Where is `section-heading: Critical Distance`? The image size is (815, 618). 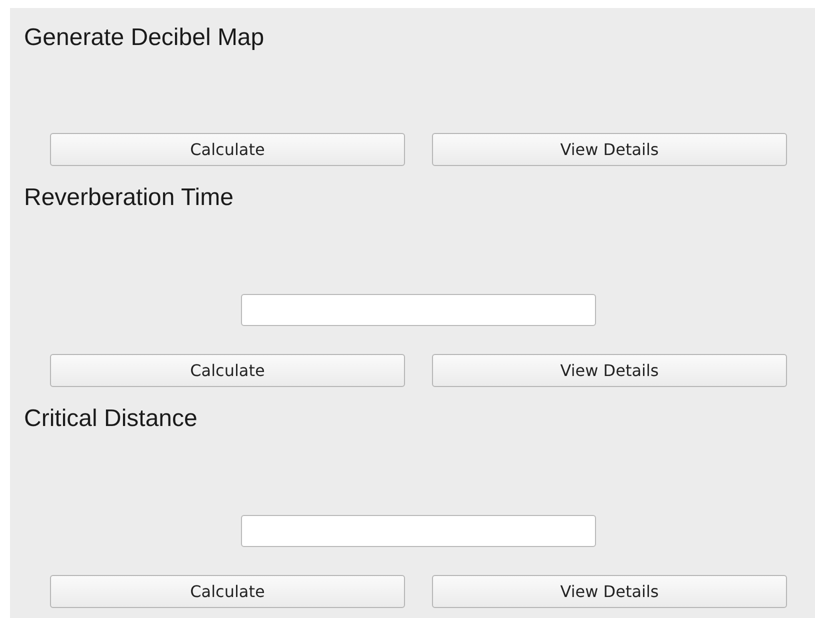 section-heading: Critical Distance is located at coordinates (110, 419).